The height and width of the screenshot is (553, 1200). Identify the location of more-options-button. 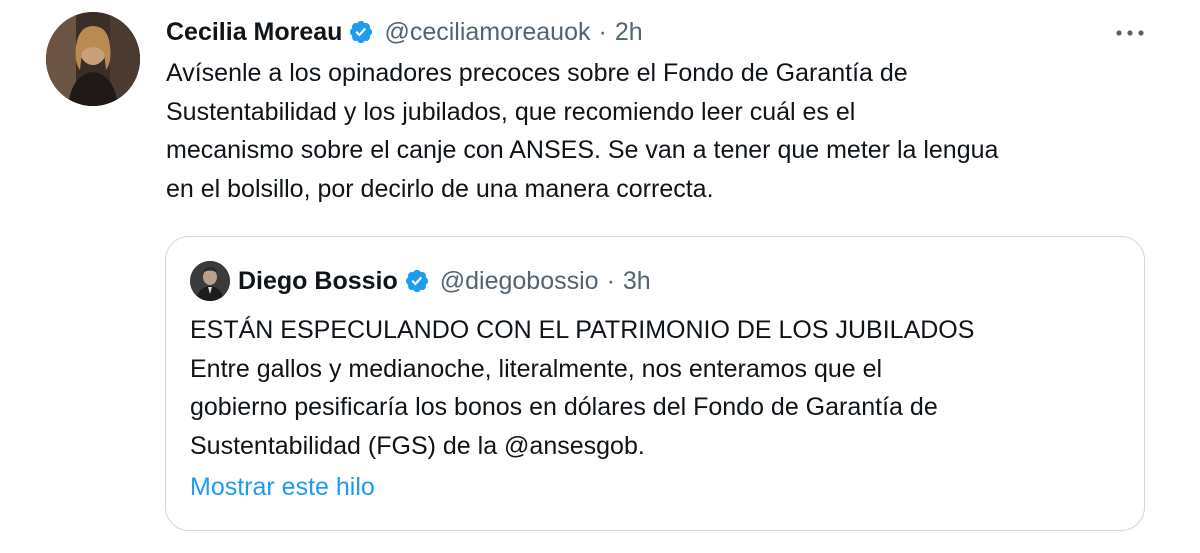
(1130, 33).